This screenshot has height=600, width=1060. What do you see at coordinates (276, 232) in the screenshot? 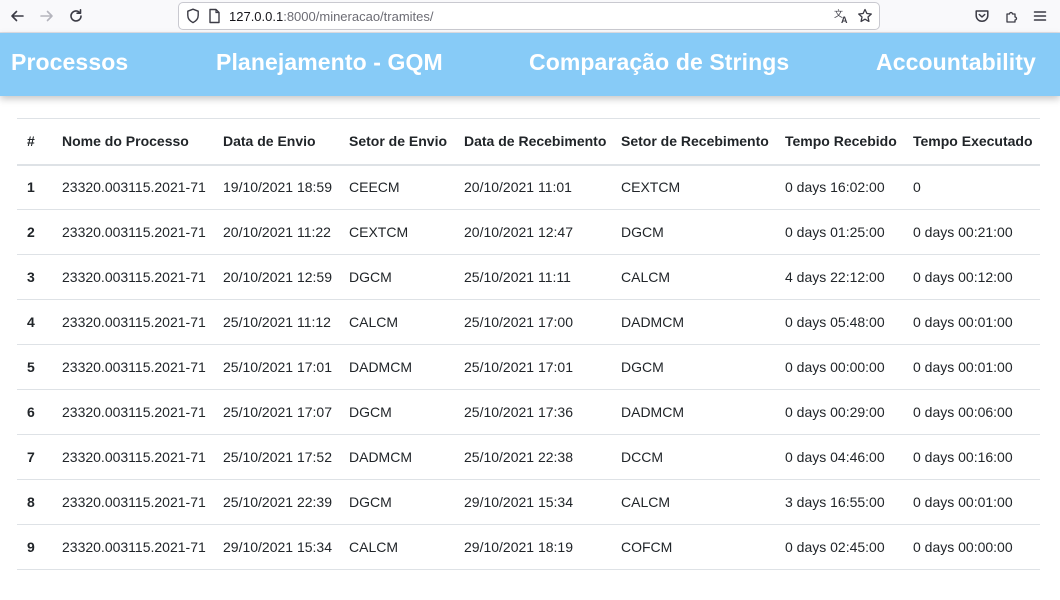
I see `cell-data-envio: 20/10/2021 11:22` at bounding box center [276, 232].